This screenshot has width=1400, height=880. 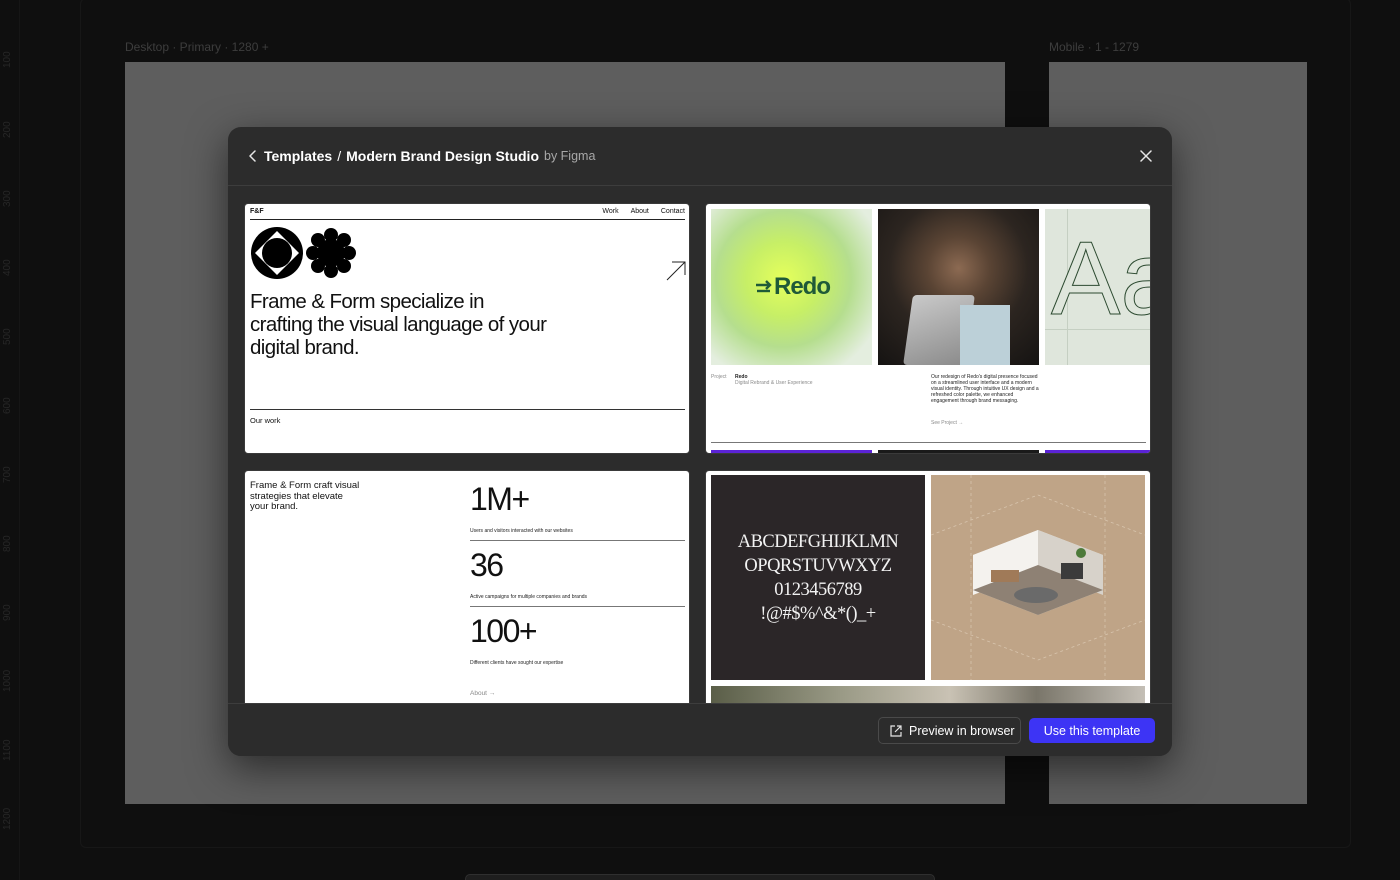 I want to click on modal-footer: Preview in browser Use this template, so click(x=700, y=729).